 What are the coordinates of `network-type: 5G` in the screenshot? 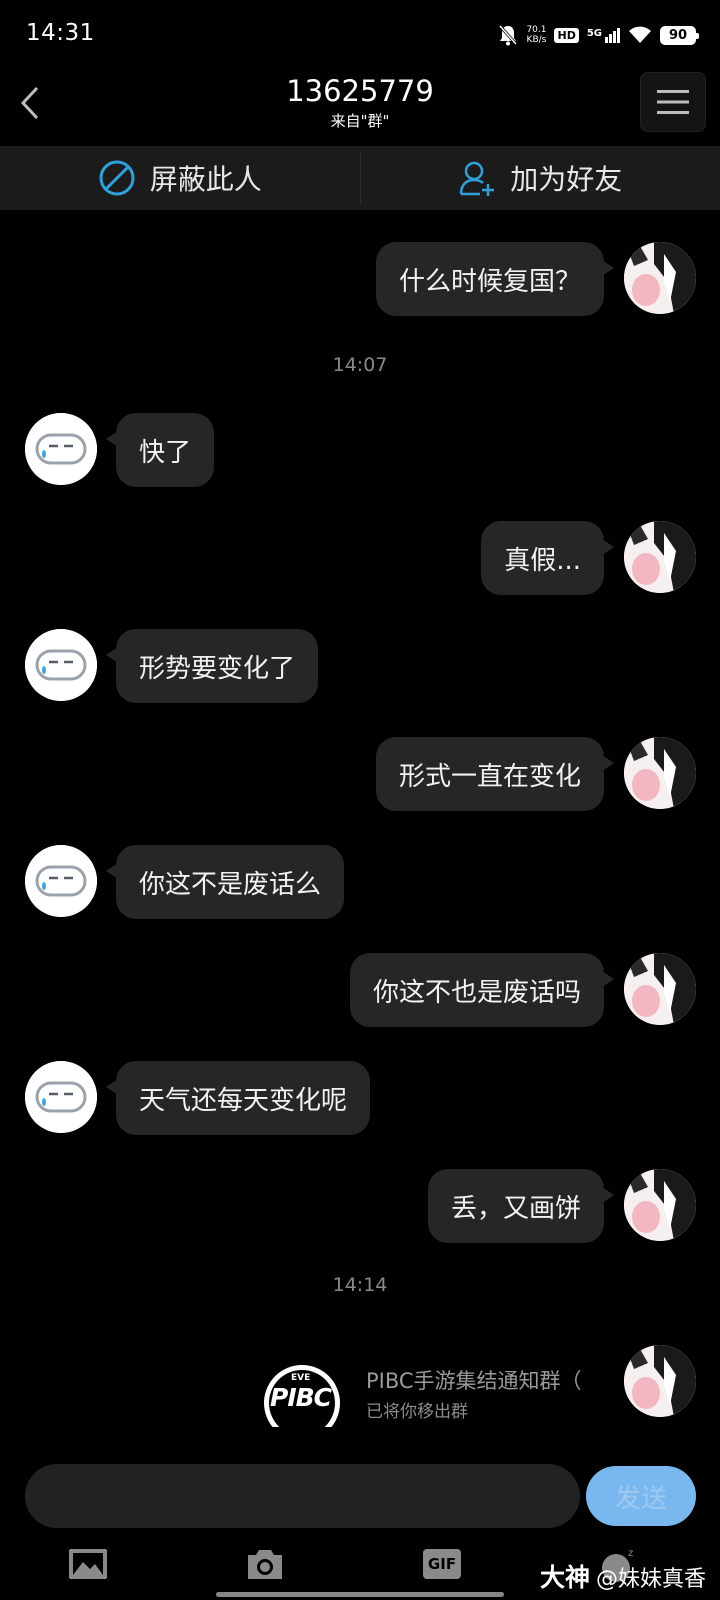 It's located at (594, 33).